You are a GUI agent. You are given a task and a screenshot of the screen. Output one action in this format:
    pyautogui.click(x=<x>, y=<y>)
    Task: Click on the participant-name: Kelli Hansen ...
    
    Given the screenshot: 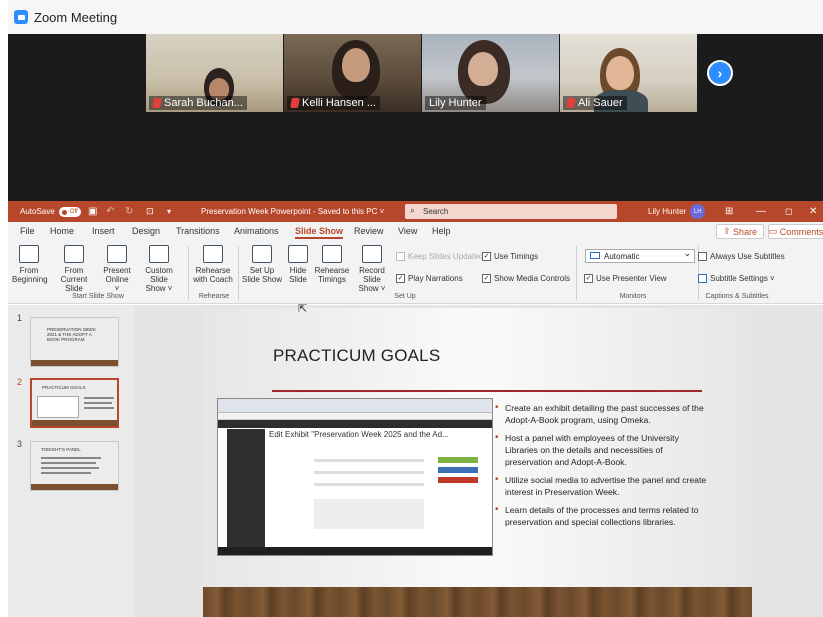 What is the action you would take?
    pyautogui.click(x=333, y=103)
    